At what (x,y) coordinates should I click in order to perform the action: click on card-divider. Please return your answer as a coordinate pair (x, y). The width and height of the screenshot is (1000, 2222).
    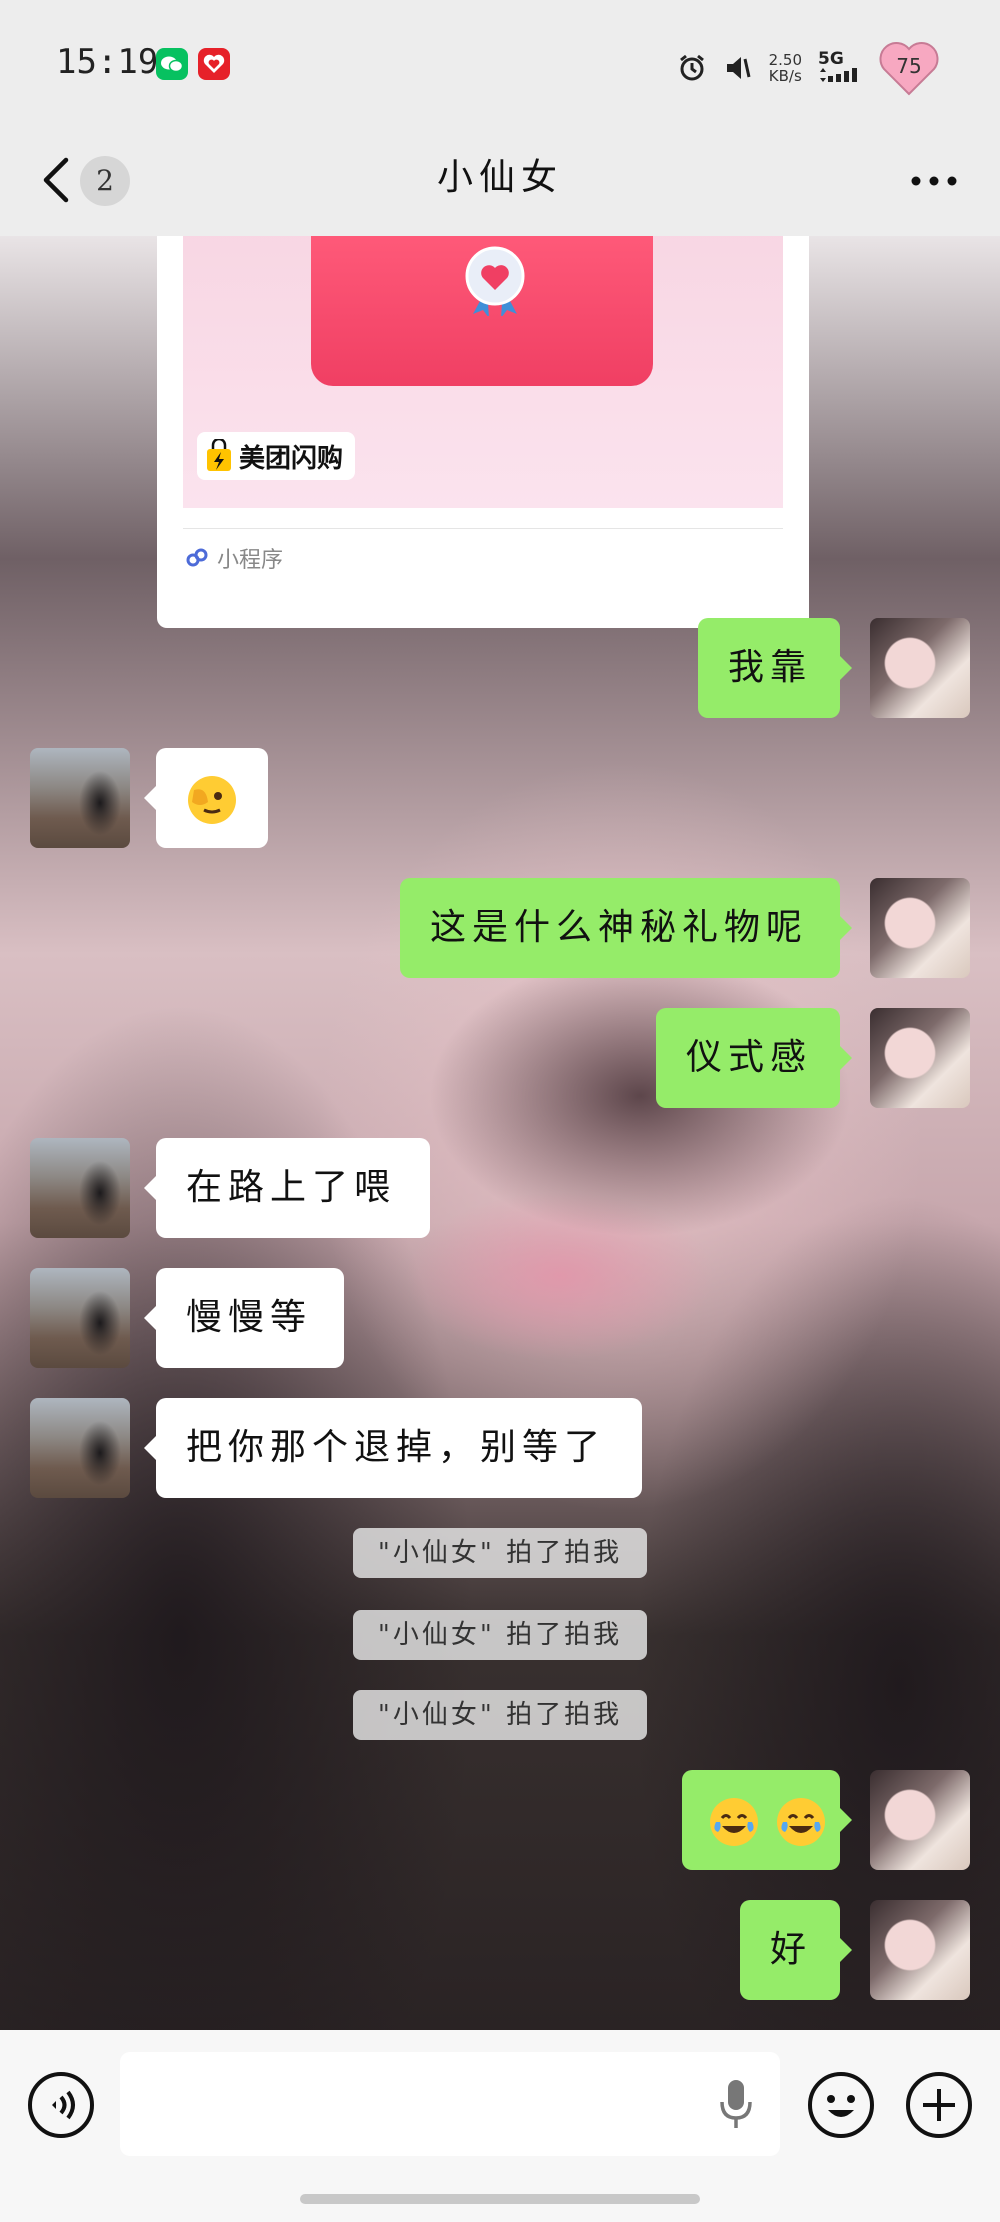
    Looking at the image, I should click on (483, 528).